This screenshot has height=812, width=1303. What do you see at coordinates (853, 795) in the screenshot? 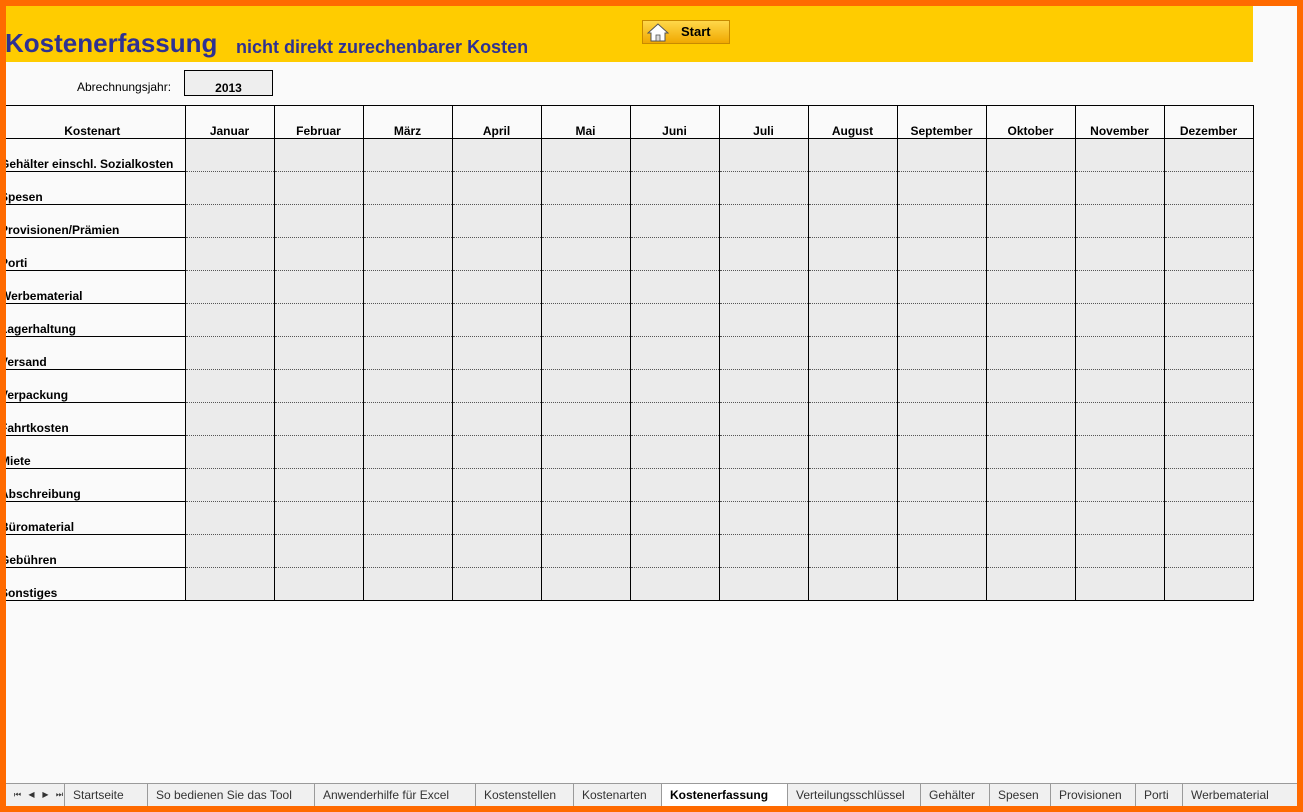
I see `sheet-tab: Verteilungsschlüssel` at bounding box center [853, 795].